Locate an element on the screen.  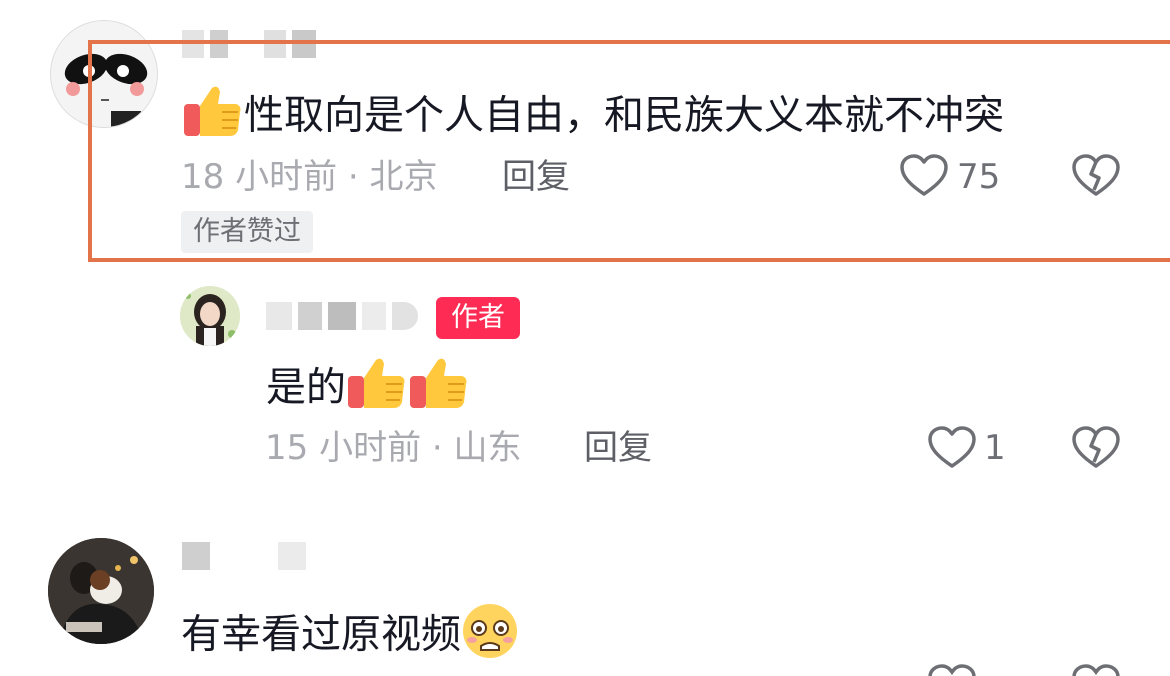
pleading-face-emoji is located at coordinates (490, 636).